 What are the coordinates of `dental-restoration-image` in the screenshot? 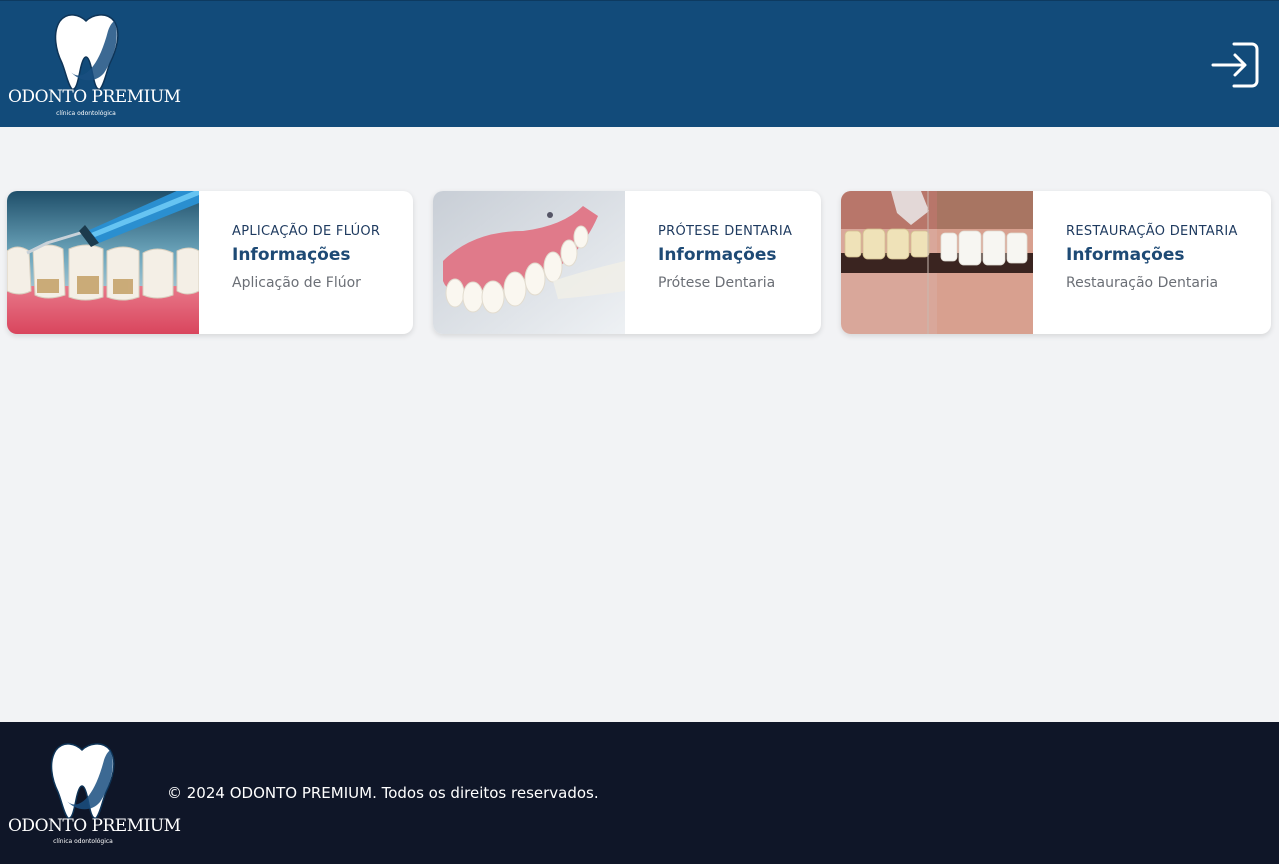 It's located at (937, 262).